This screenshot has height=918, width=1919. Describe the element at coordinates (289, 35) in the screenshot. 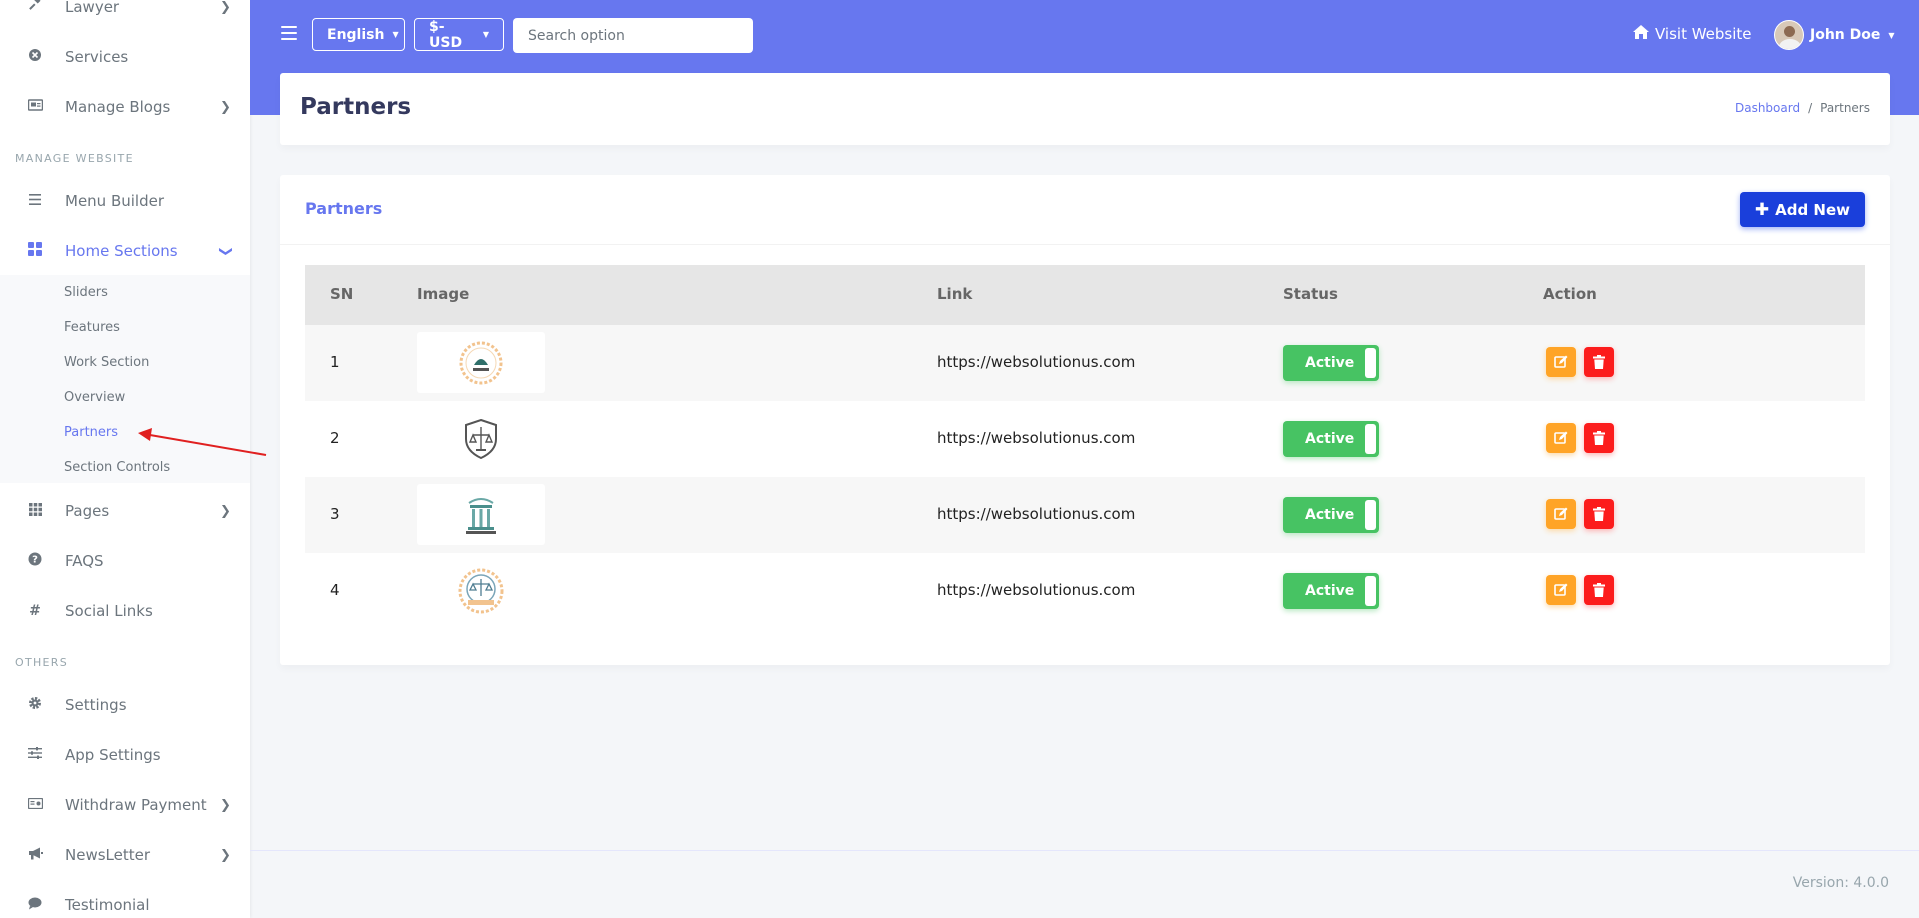

I see `hamburger-menu-icon` at that location.